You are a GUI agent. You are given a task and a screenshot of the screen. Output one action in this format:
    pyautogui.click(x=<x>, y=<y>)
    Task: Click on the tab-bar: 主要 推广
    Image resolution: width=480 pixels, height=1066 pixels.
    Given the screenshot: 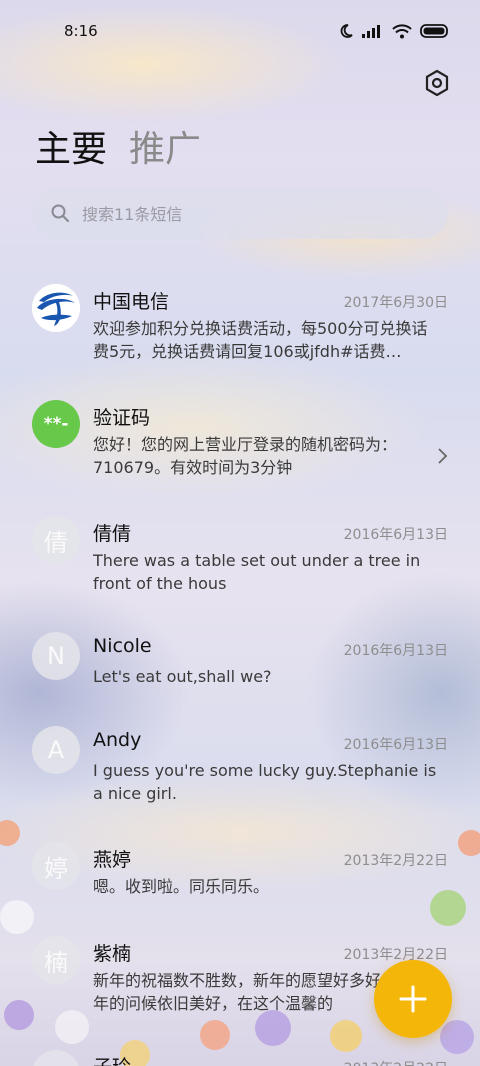 What is the action you would take?
    pyautogui.click(x=118, y=146)
    